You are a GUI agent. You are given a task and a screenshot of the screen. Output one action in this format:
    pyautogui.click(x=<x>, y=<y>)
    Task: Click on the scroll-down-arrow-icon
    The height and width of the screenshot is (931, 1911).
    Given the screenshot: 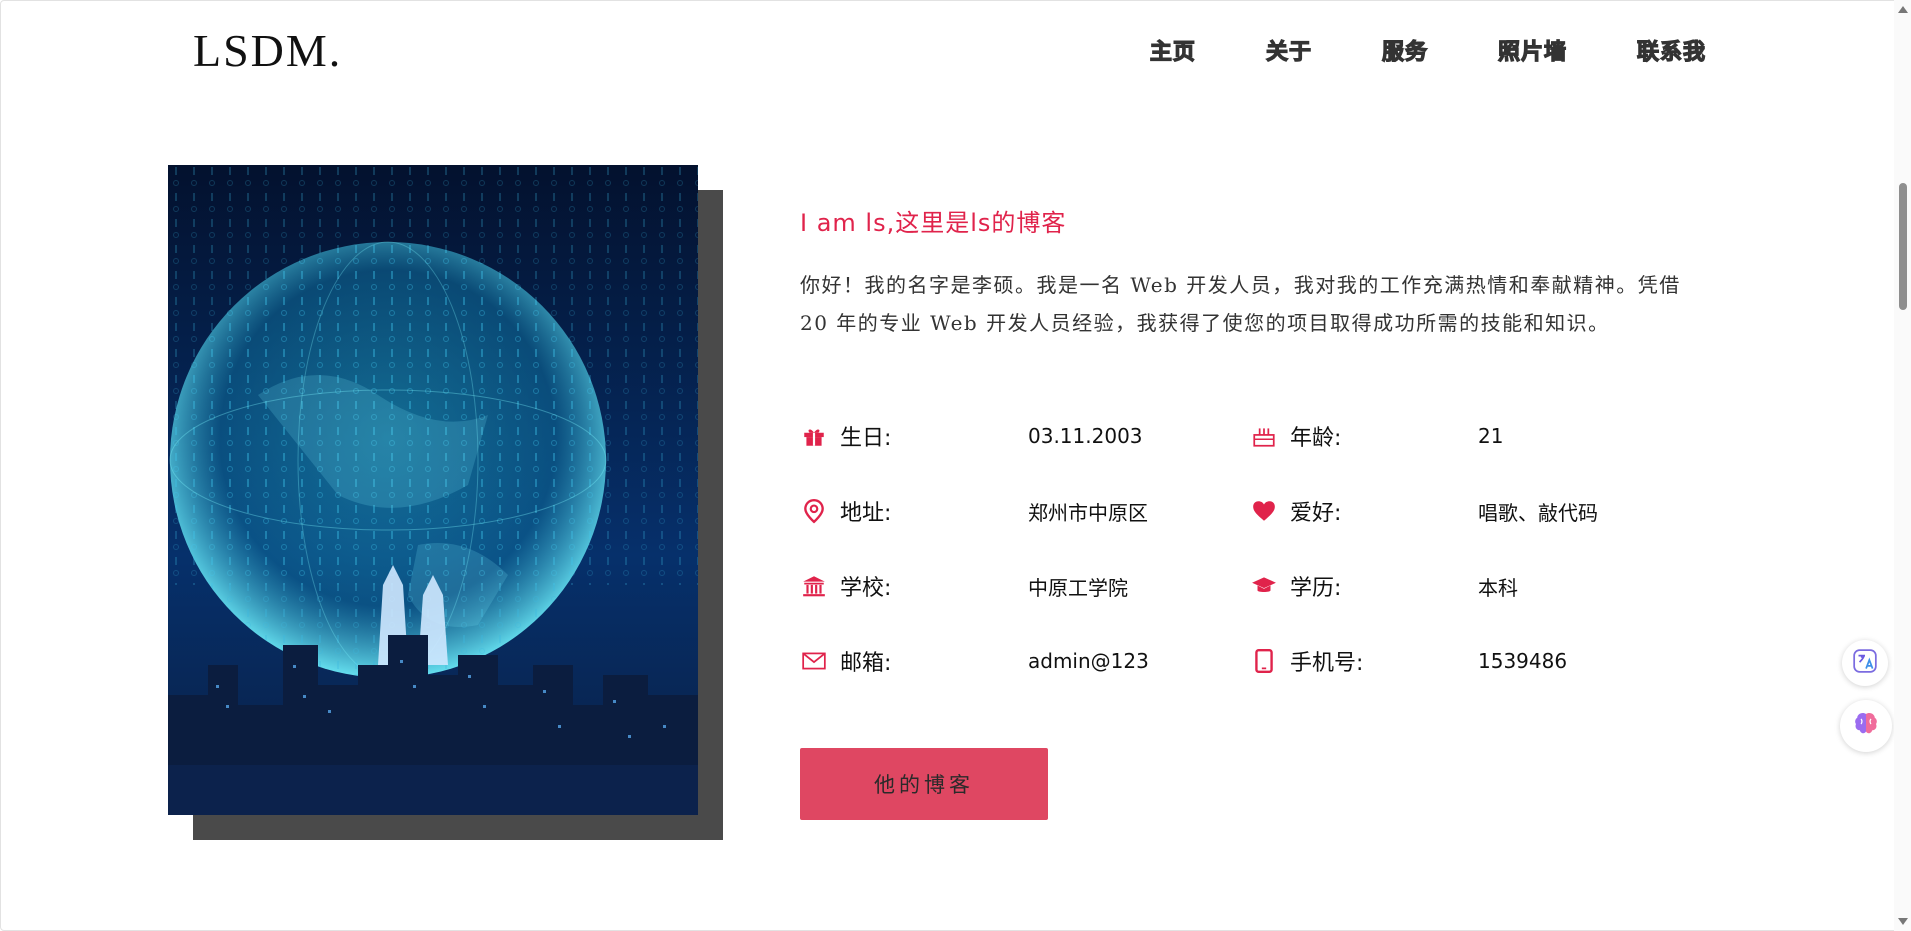 What is the action you would take?
    pyautogui.click(x=1903, y=921)
    